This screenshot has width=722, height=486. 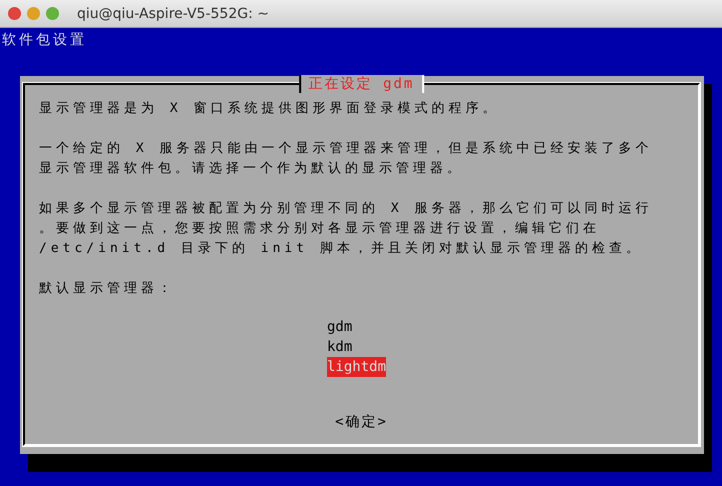 I want to click on dialog-title: 正在设定 gdm, so click(x=361, y=84).